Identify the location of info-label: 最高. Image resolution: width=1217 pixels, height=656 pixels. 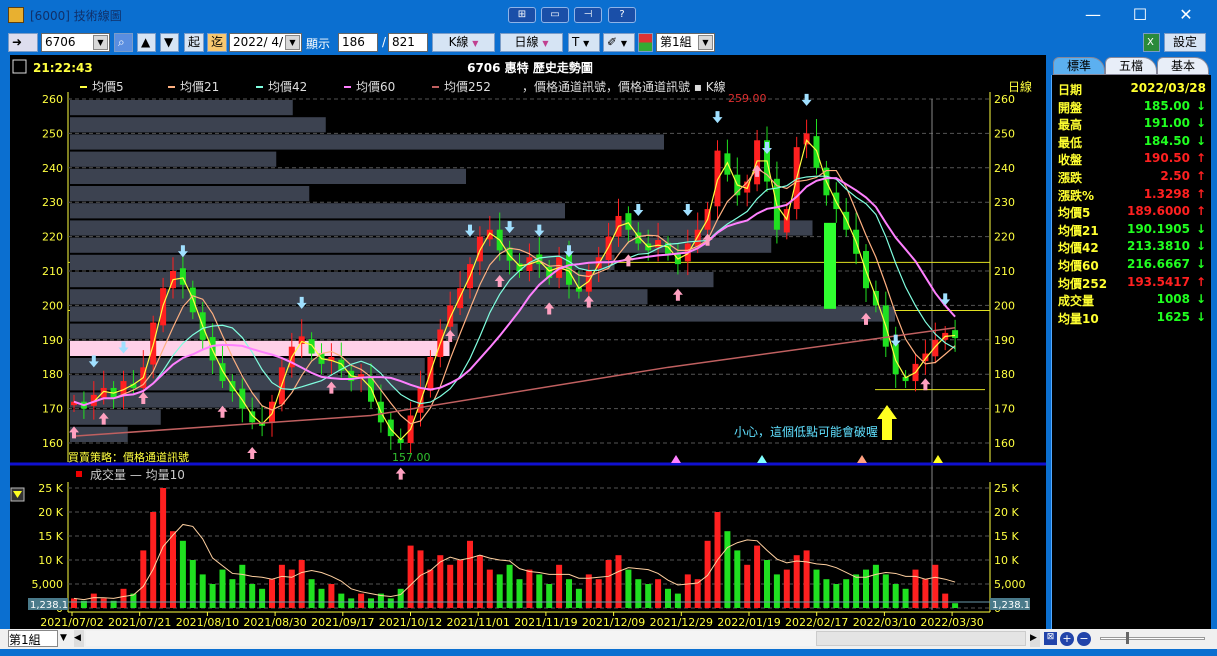
(1070, 125).